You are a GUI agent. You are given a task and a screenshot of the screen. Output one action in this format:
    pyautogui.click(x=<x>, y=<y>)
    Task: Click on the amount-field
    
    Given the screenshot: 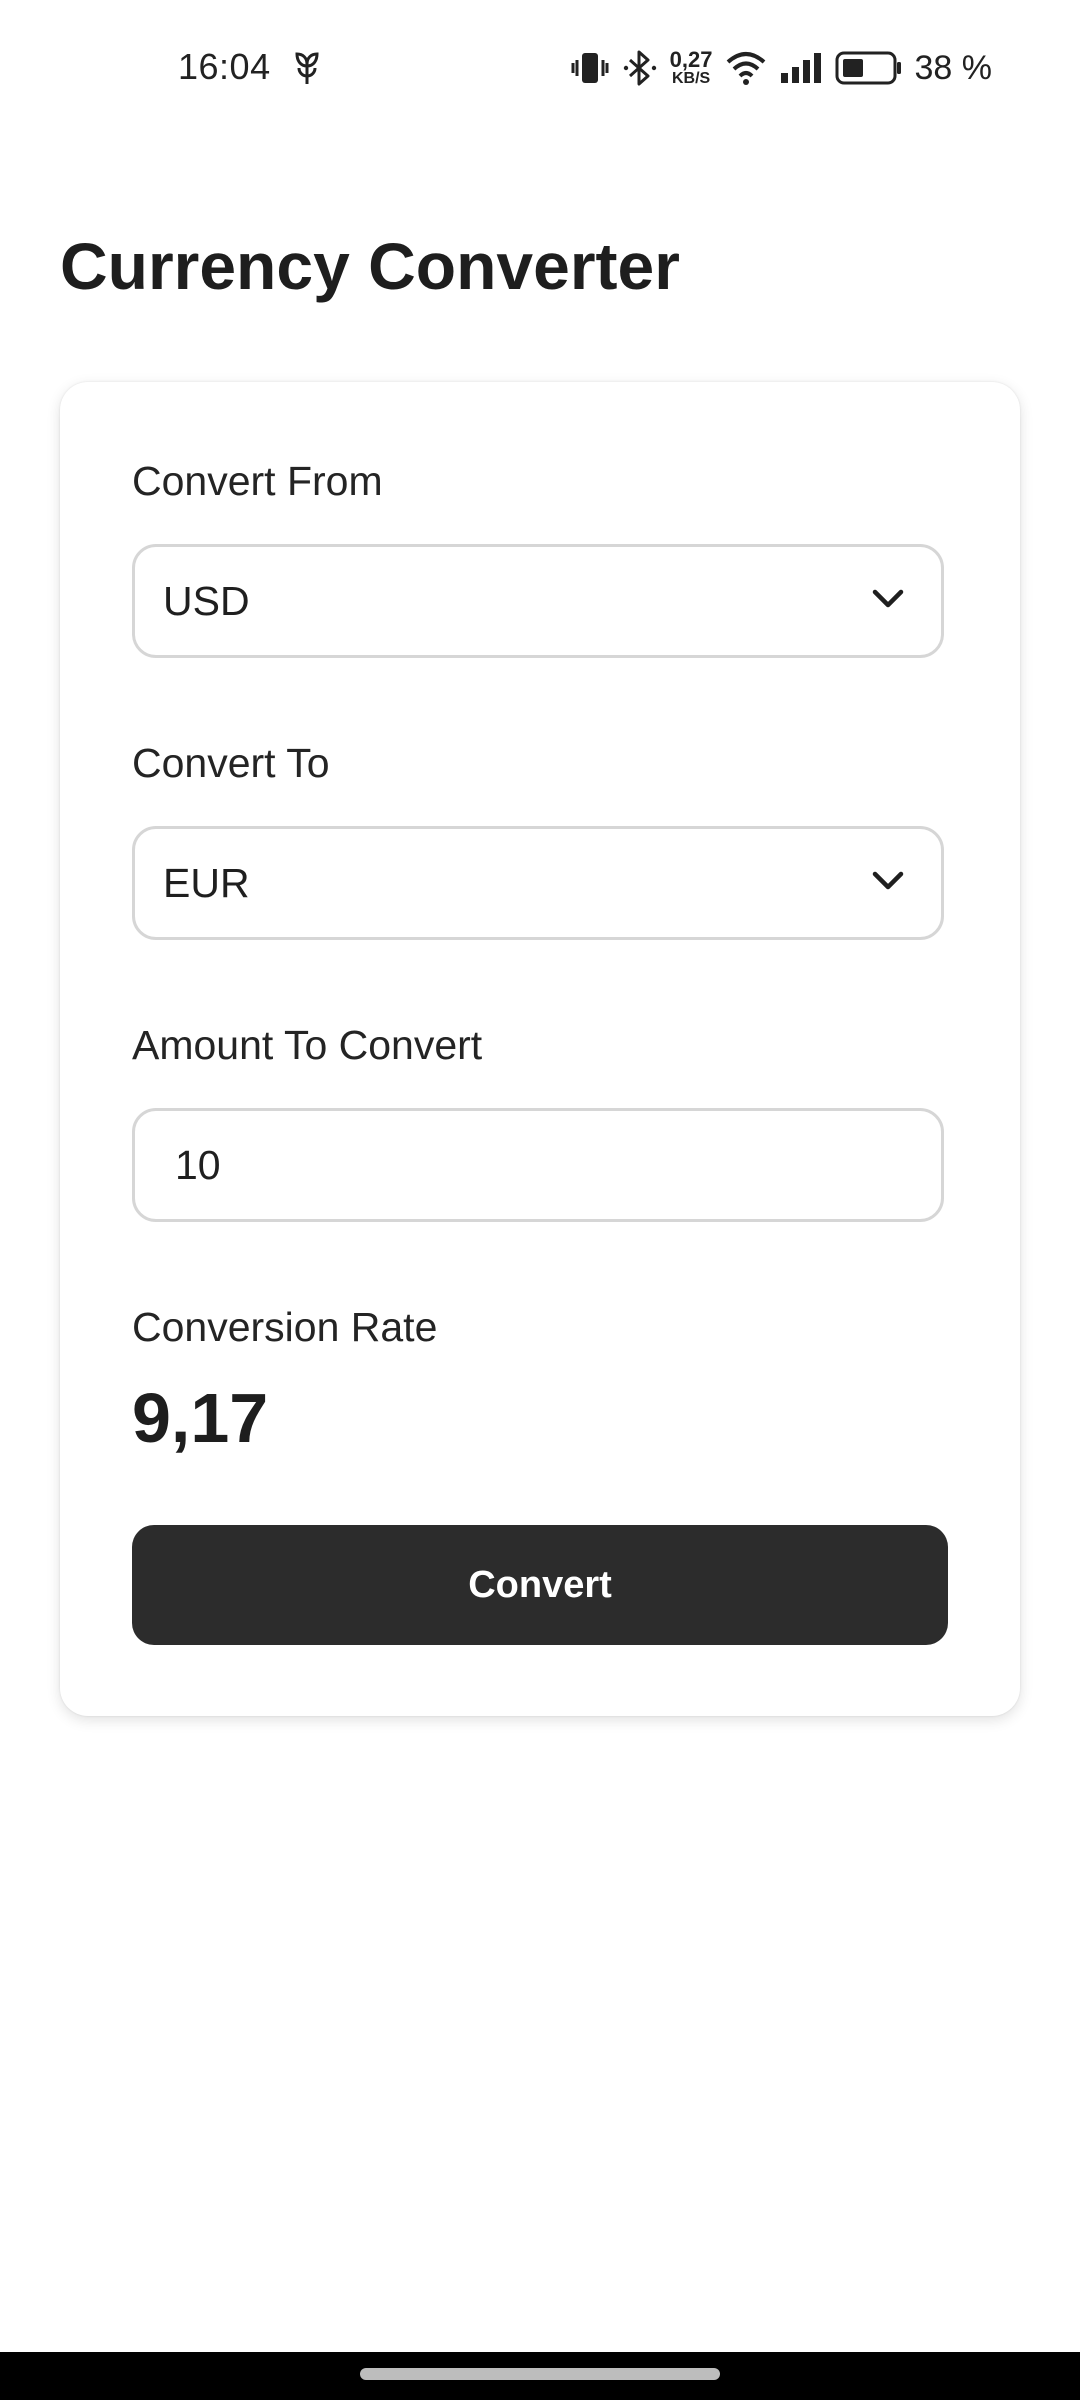 What is the action you would take?
    pyautogui.click(x=538, y=1165)
    